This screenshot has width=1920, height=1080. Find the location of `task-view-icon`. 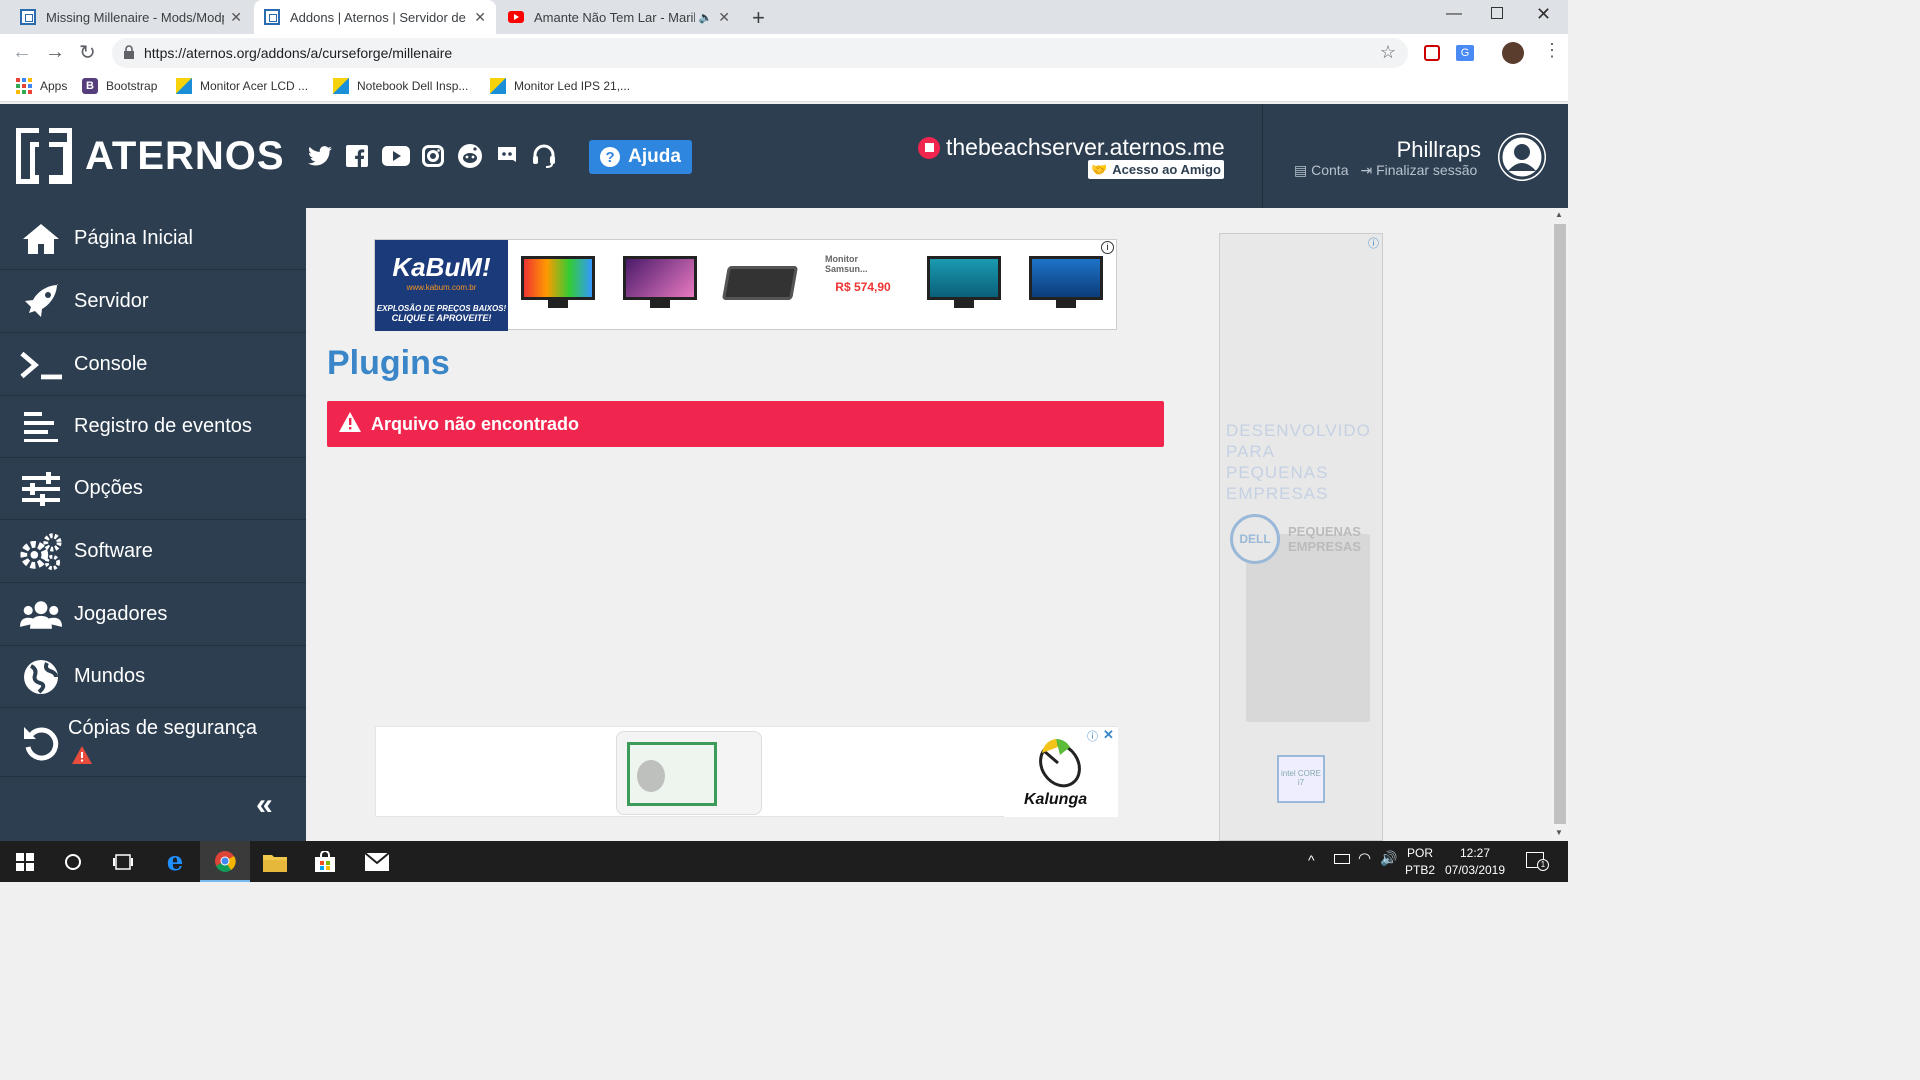

task-view-icon is located at coordinates (123, 861).